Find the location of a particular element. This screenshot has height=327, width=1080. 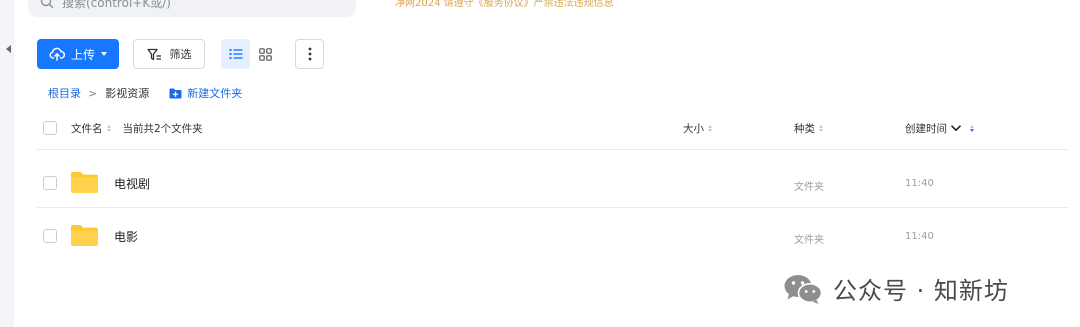

filter-label: 筛选 is located at coordinates (180, 54).